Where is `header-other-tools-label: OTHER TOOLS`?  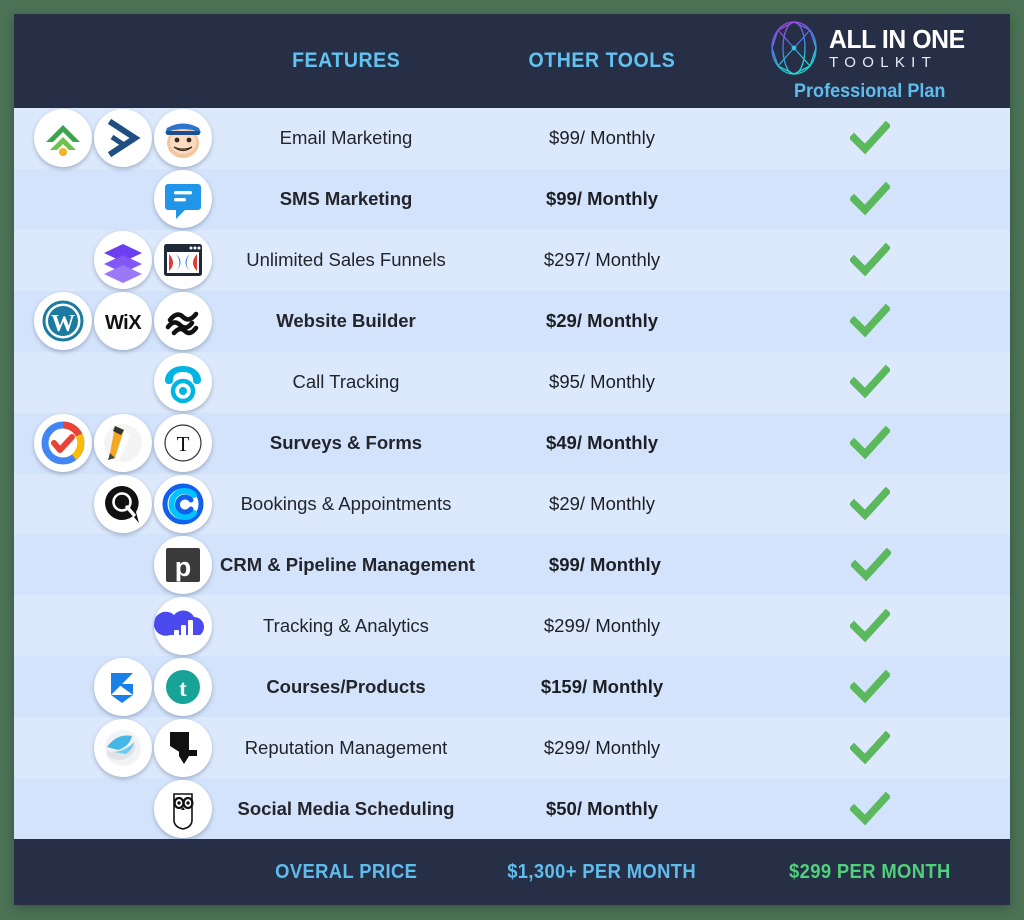 header-other-tools-label: OTHER TOOLS is located at coordinates (602, 60).